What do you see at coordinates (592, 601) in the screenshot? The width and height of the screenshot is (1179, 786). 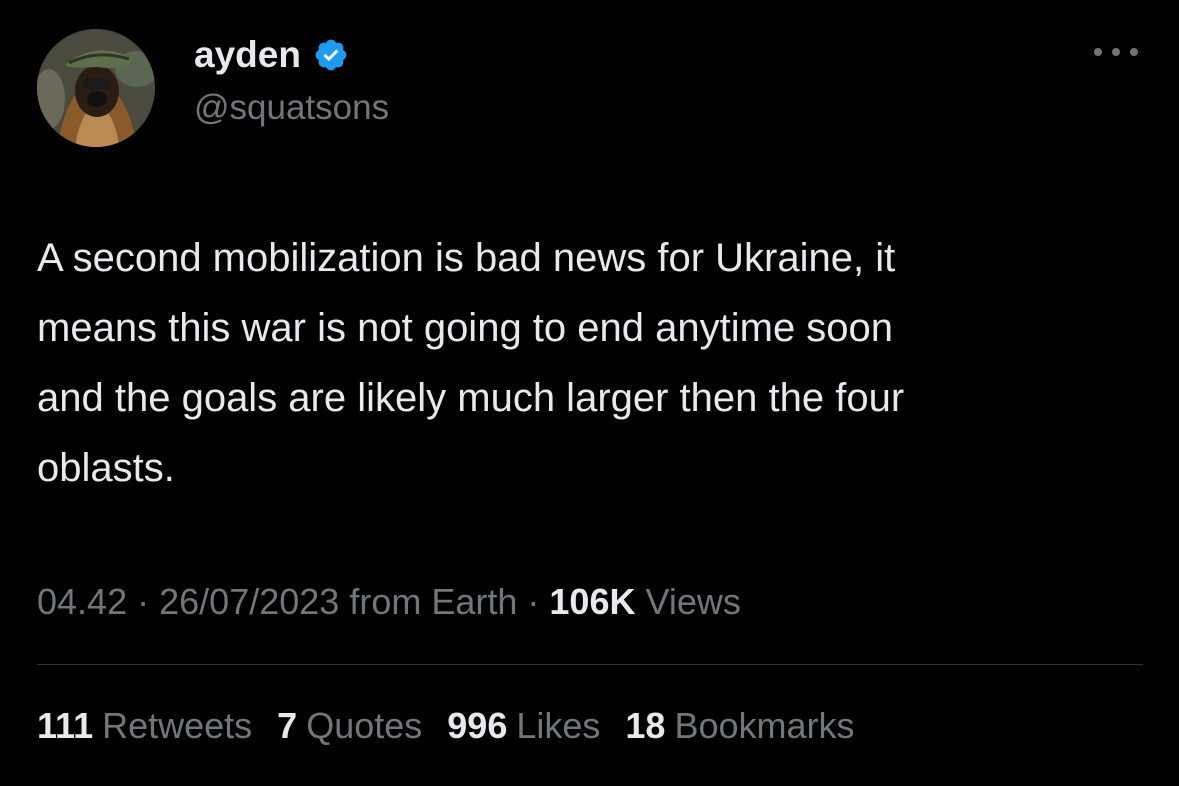 I see `views-count: 106K` at bounding box center [592, 601].